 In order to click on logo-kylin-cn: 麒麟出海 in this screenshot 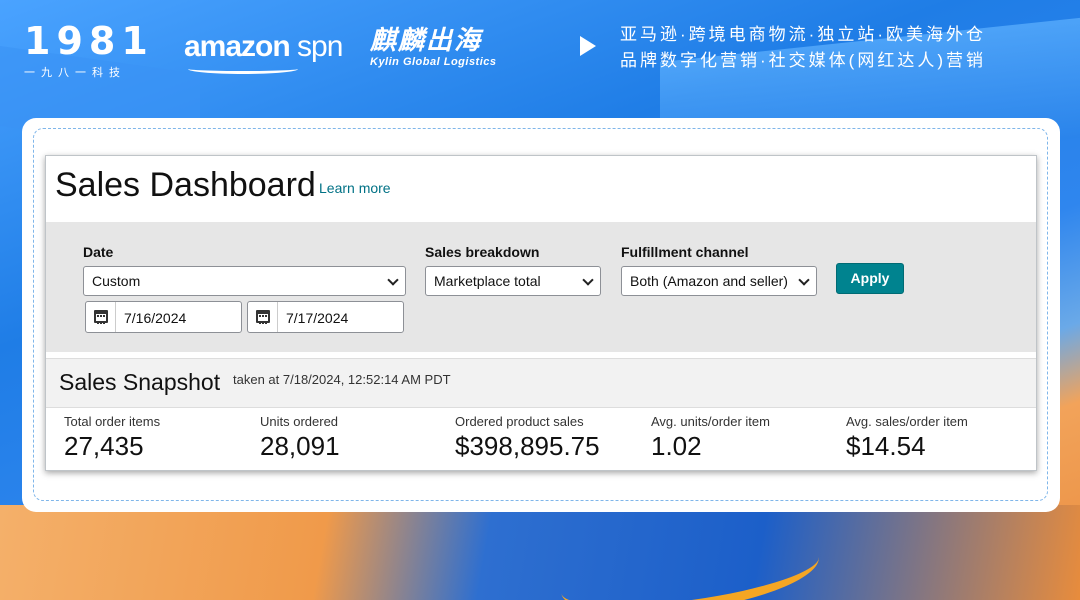, I will do `click(426, 40)`.